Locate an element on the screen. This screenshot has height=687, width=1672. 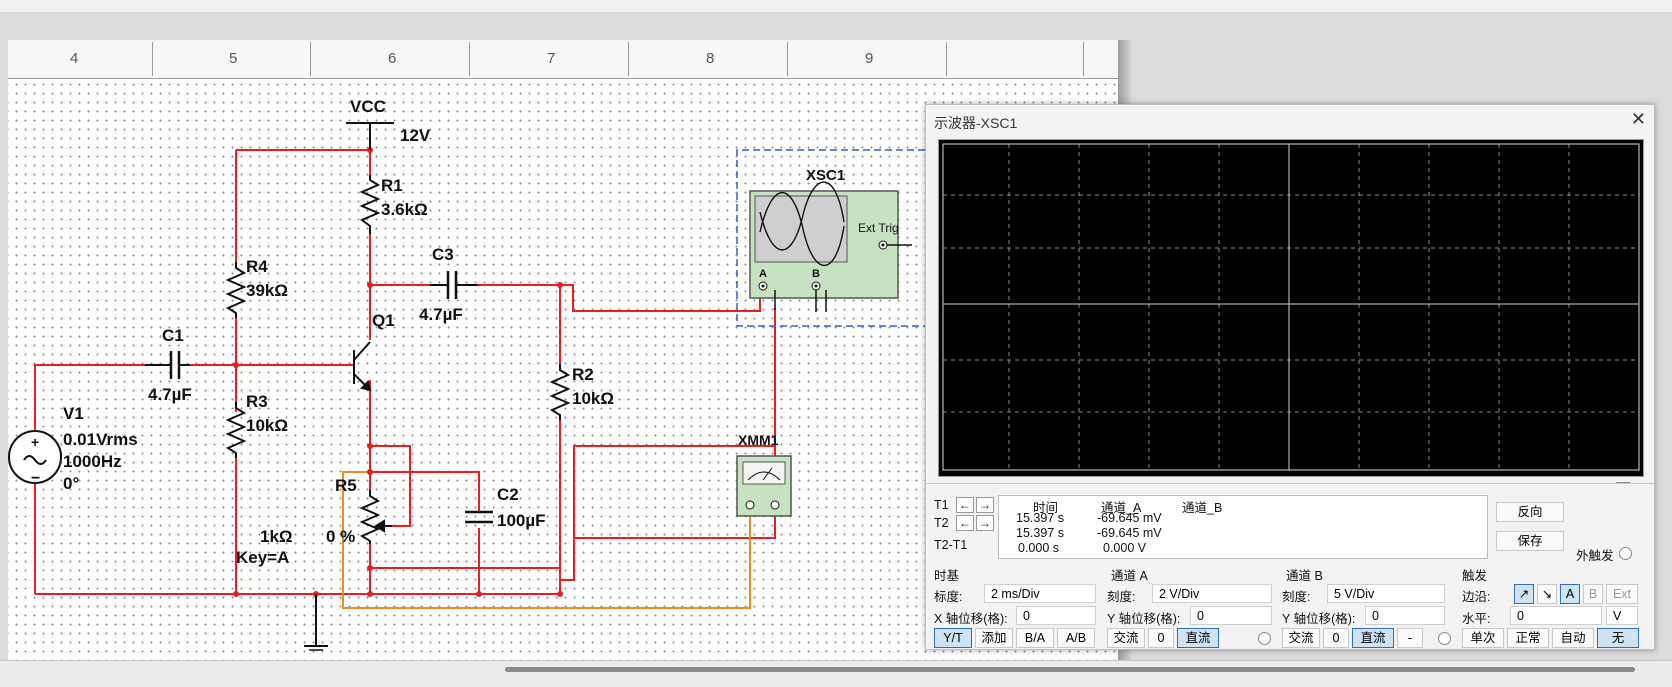
mode-add-button: 添加 is located at coordinates (994, 638).